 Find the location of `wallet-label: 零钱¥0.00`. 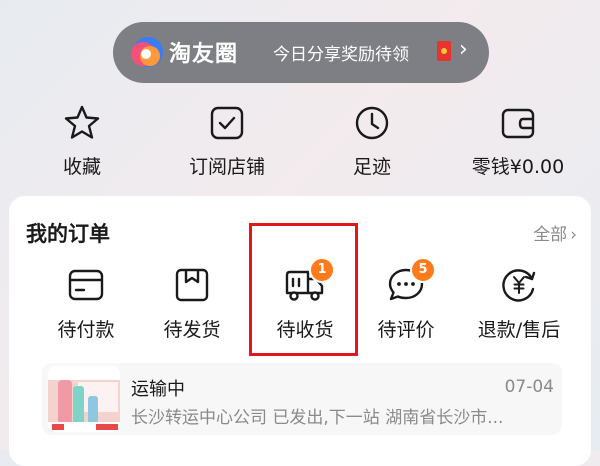

wallet-label: 零钱¥0.00 is located at coordinates (518, 167).